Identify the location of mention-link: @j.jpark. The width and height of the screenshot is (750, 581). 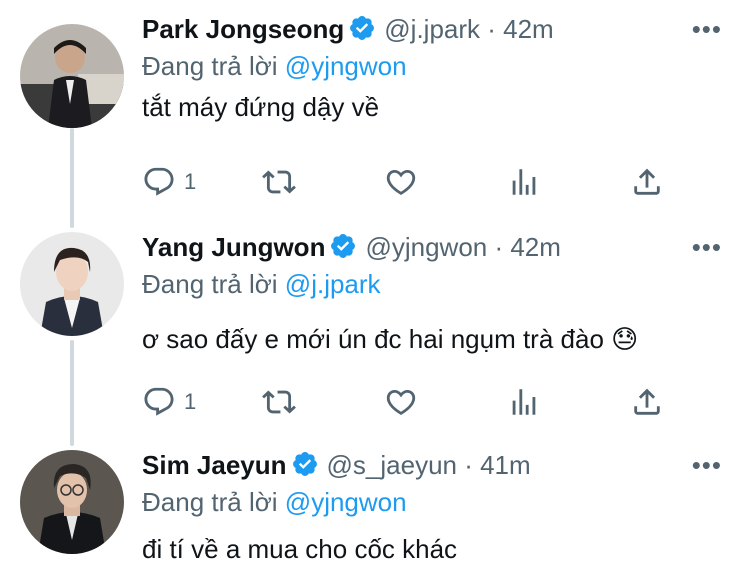
(333, 284).